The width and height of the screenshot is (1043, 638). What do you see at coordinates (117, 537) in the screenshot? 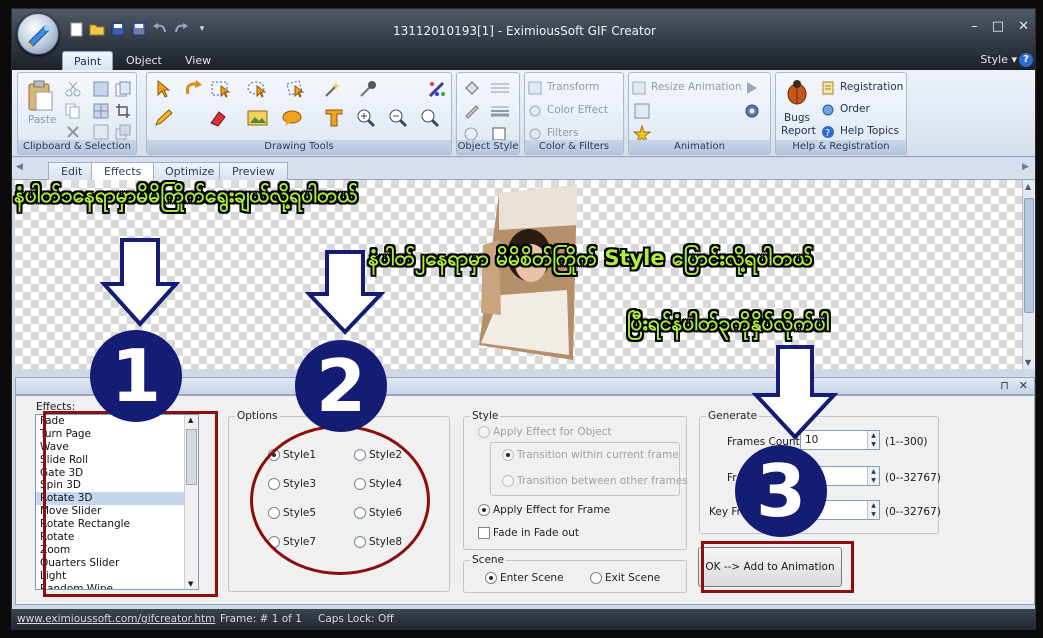
I see `effect-item: Rotate` at bounding box center [117, 537].